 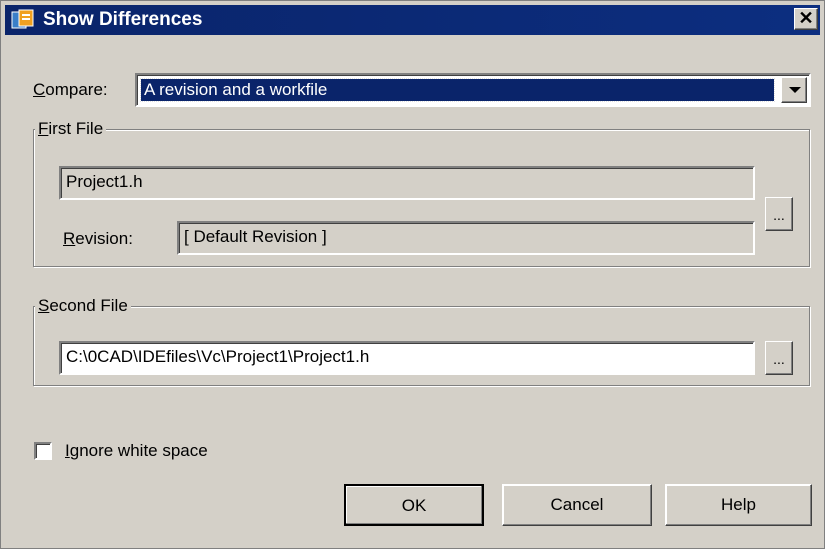 What do you see at coordinates (76, 89) in the screenshot?
I see `compare-label-text: ompare:` at bounding box center [76, 89].